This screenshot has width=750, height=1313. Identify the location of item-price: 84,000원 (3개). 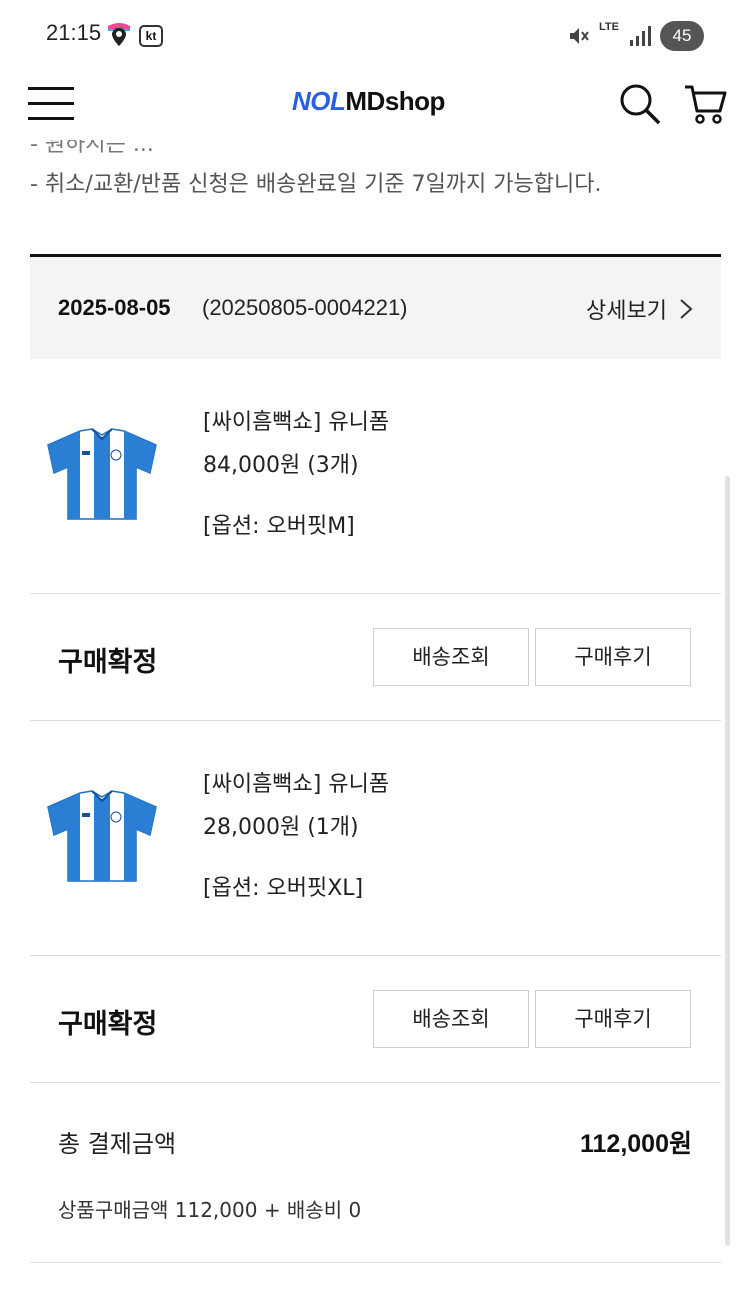
(281, 465).